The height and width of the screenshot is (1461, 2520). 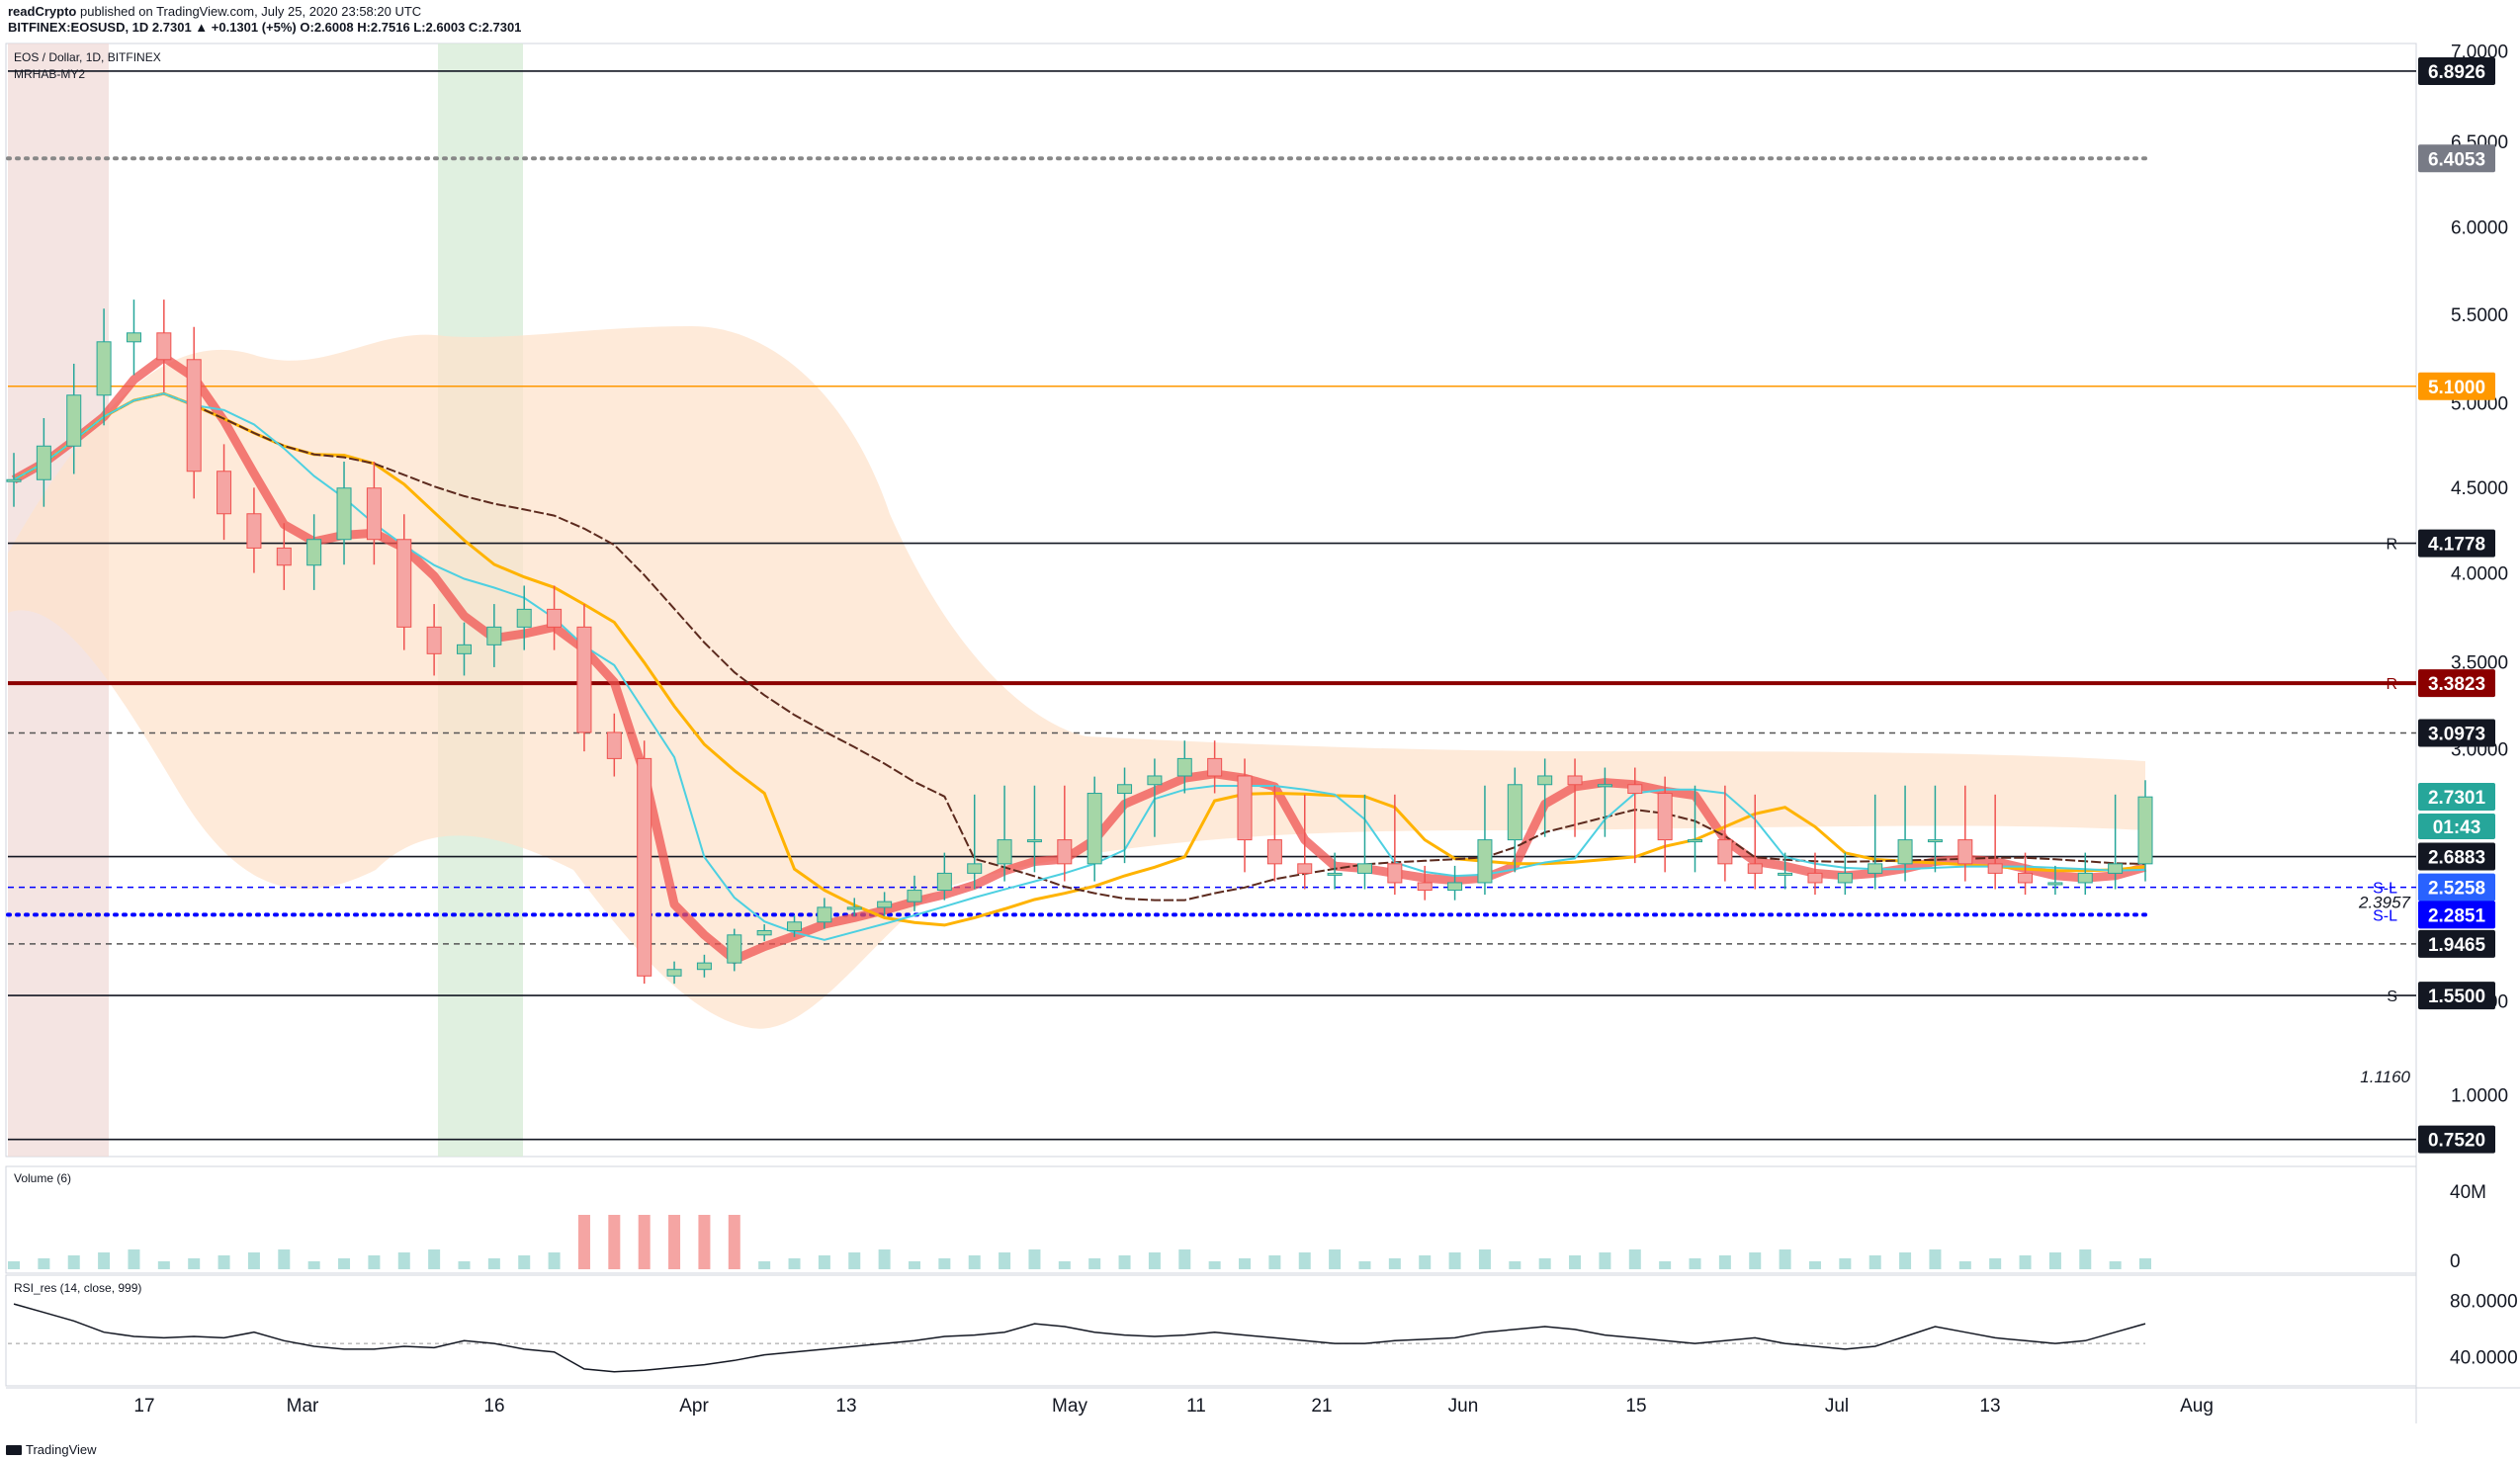 I want to click on x-tick-label: 17, so click(x=143, y=1406).